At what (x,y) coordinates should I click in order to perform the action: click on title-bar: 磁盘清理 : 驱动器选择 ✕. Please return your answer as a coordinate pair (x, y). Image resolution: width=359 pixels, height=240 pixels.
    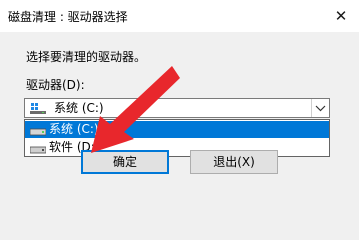
    Looking at the image, I should click on (179, 16).